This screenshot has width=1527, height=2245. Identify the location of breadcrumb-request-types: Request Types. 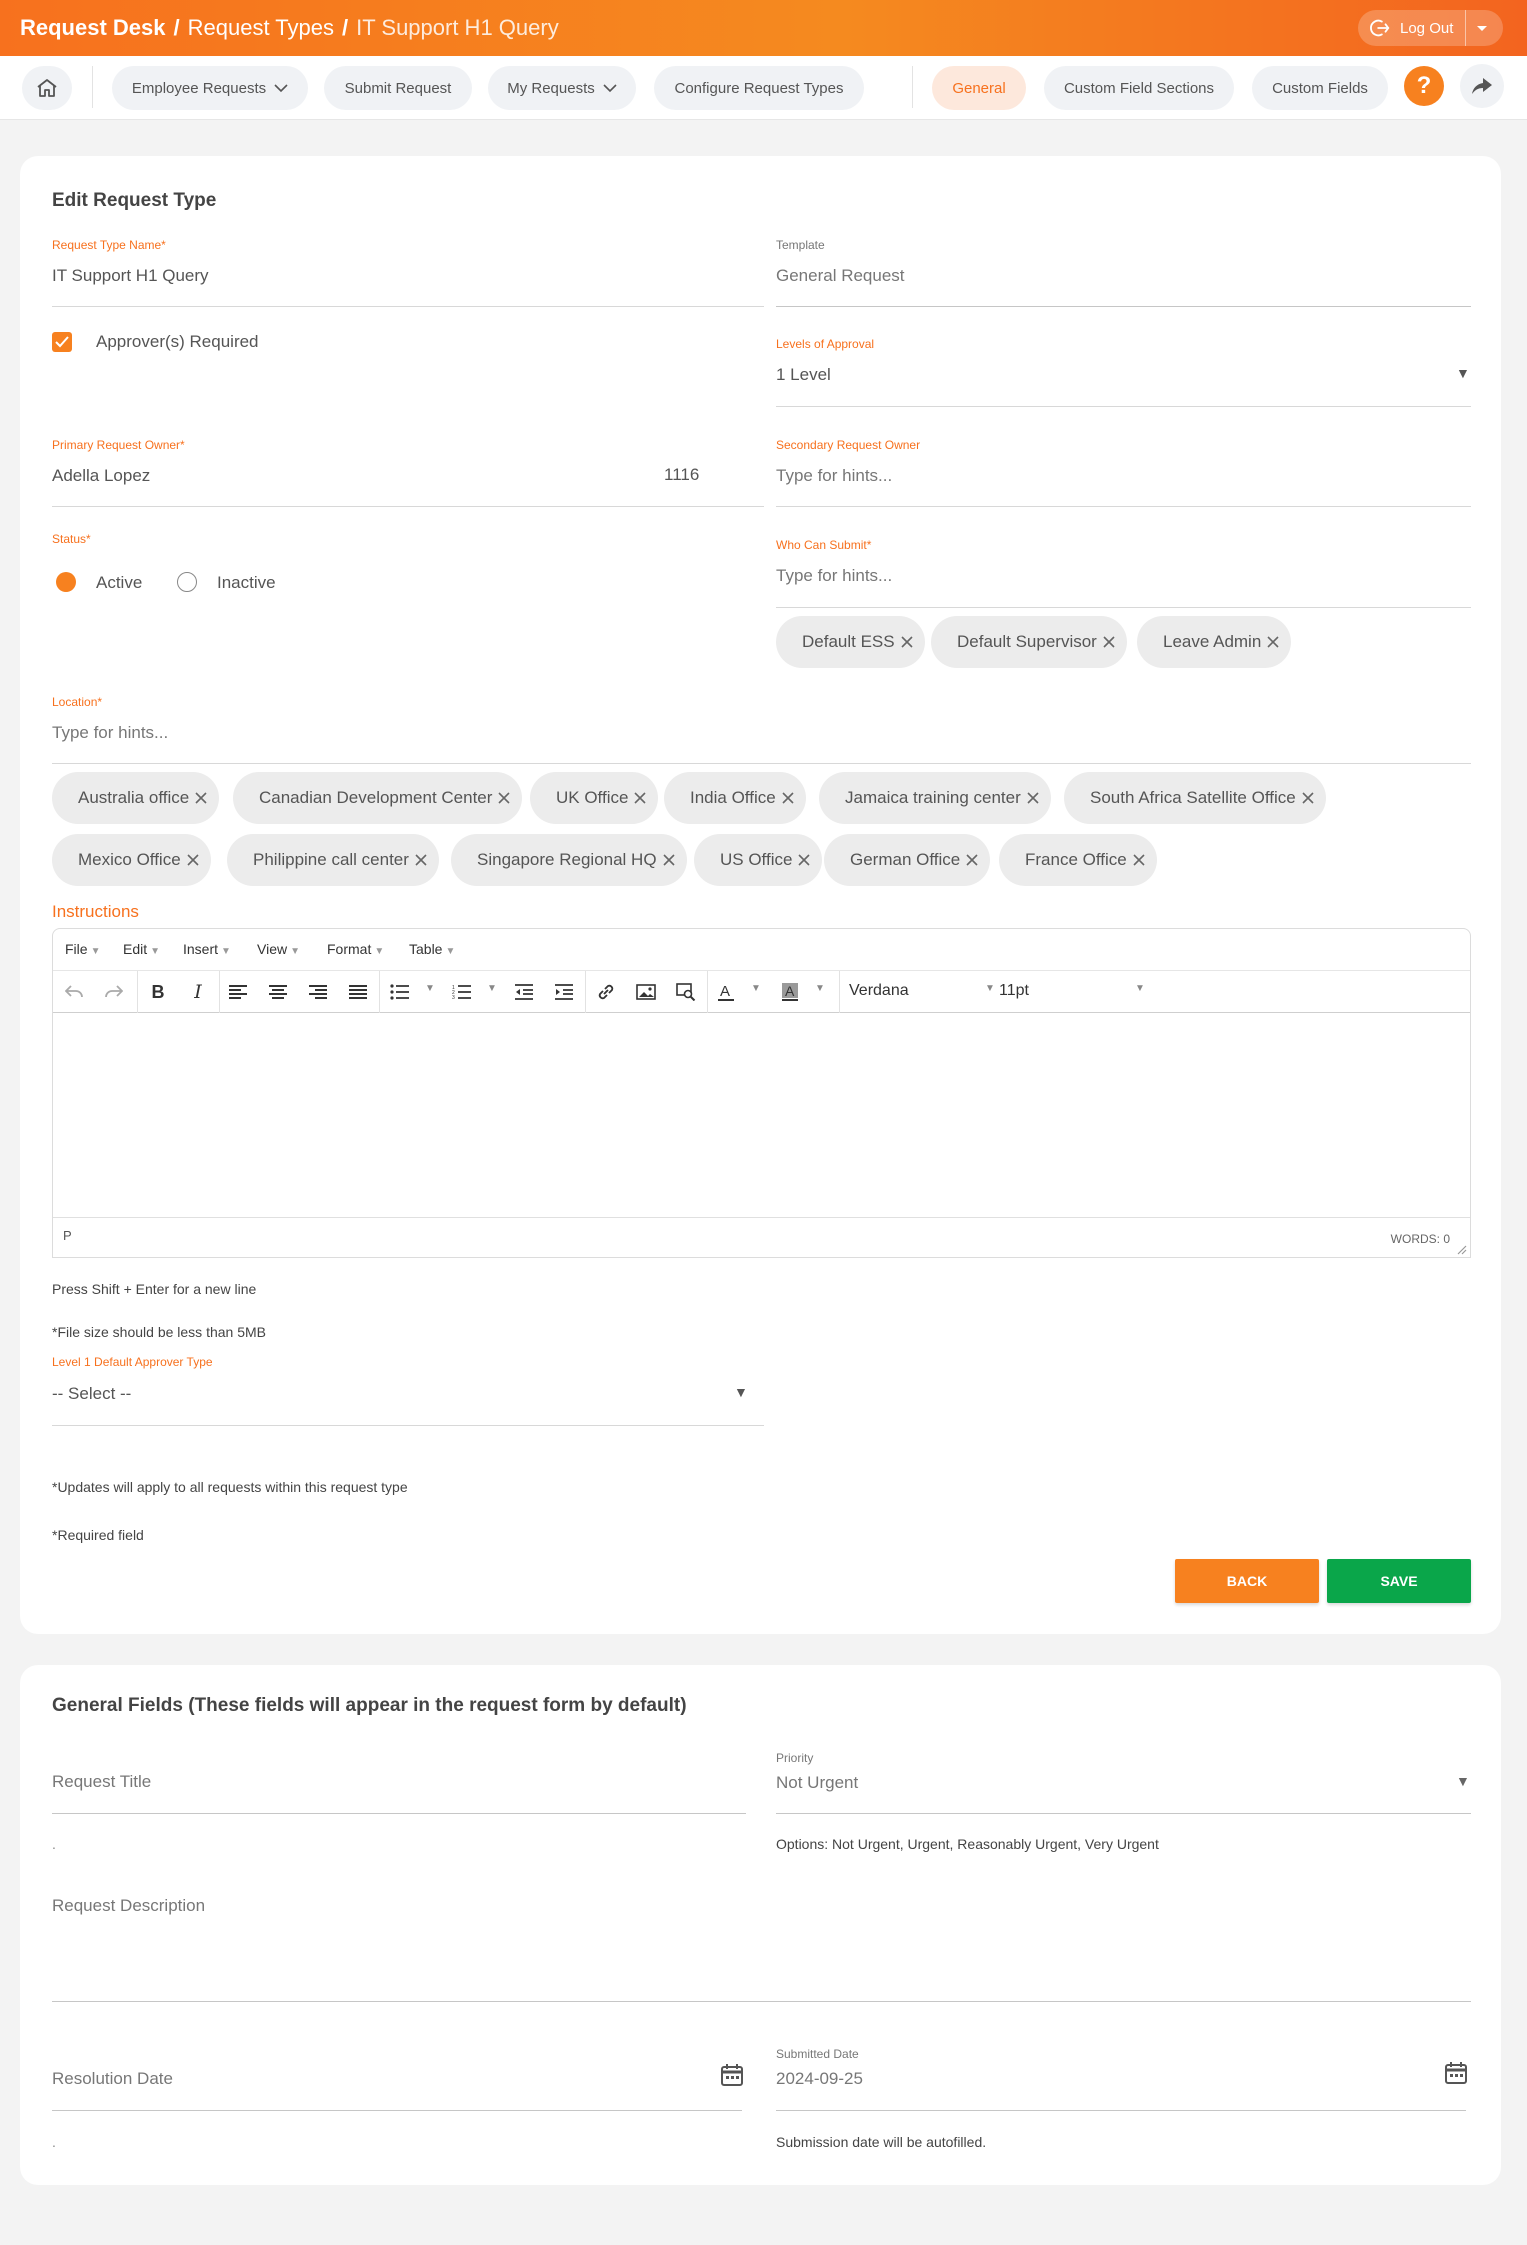
(261, 28).